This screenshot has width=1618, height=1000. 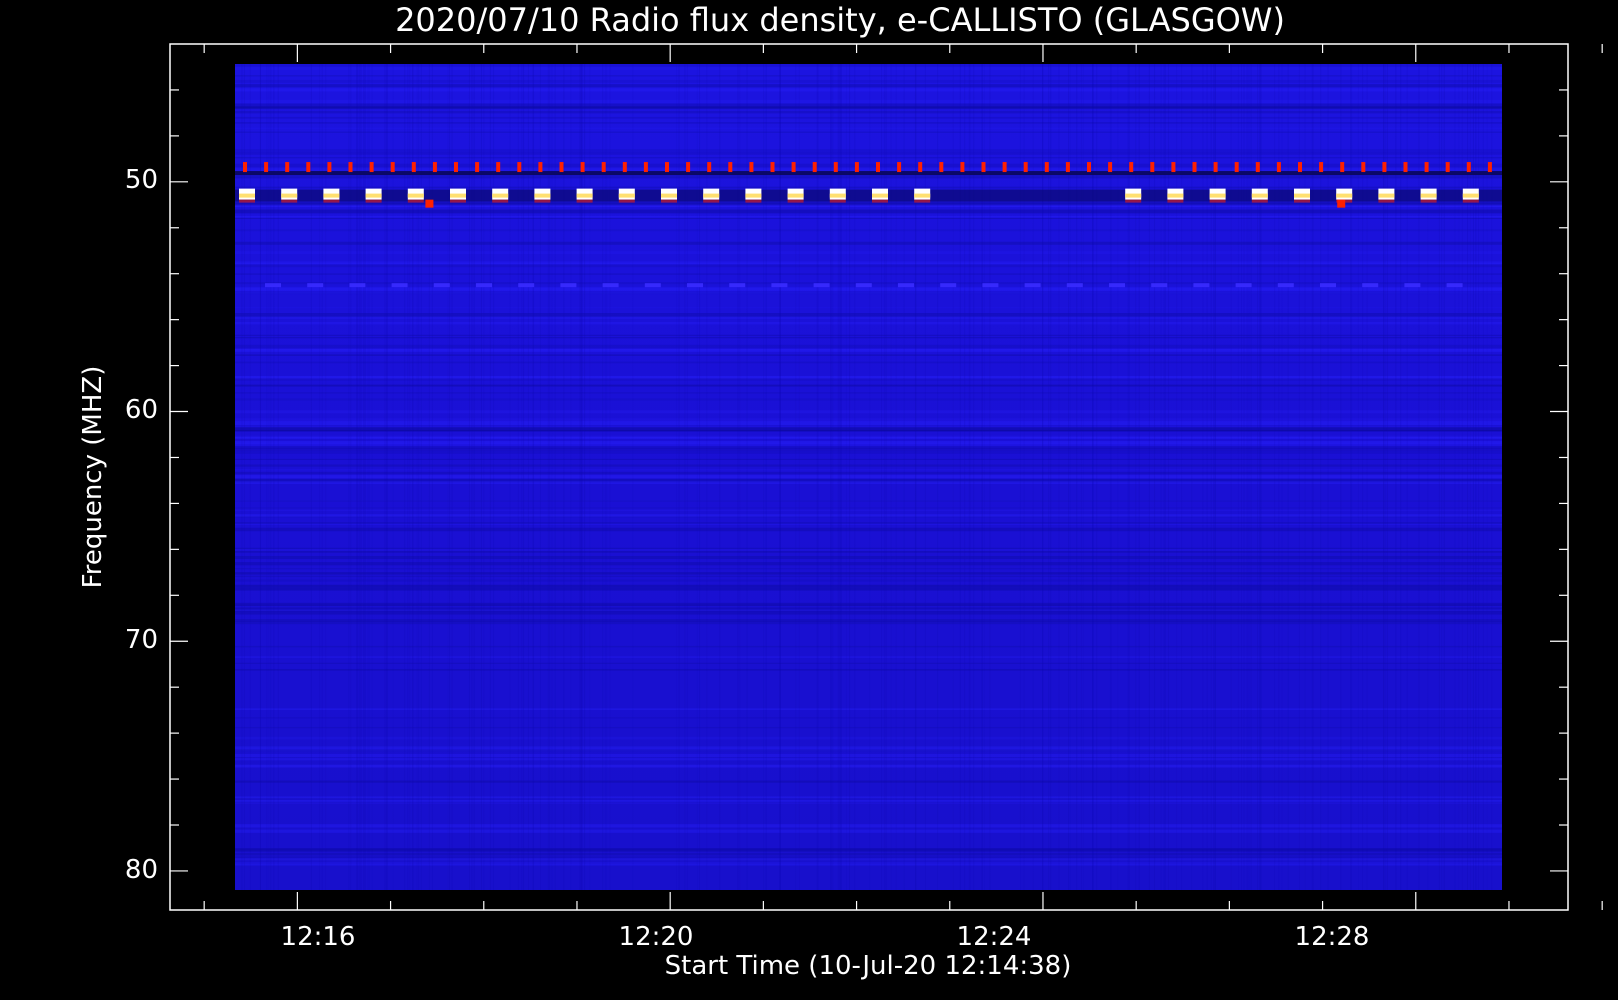 I want to click on x-tick-label: 12:28, so click(x=1332, y=937).